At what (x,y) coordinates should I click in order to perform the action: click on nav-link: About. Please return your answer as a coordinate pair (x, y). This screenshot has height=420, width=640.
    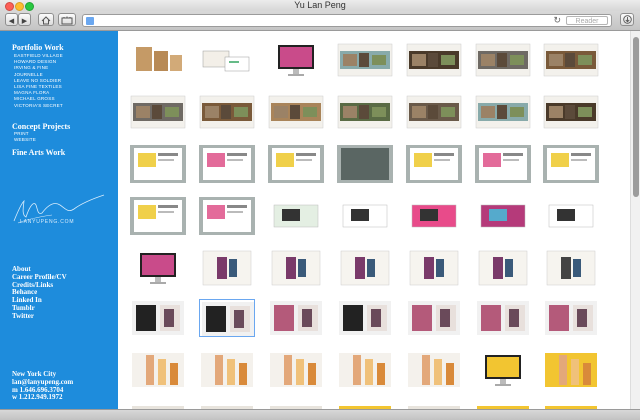
    Looking at the image, I should click on (21, 269).